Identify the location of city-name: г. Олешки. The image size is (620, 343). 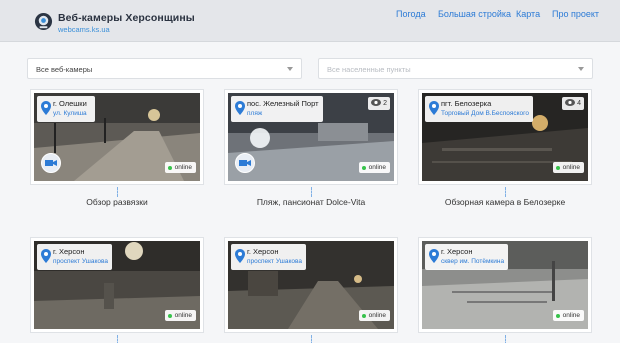
(70, 103).